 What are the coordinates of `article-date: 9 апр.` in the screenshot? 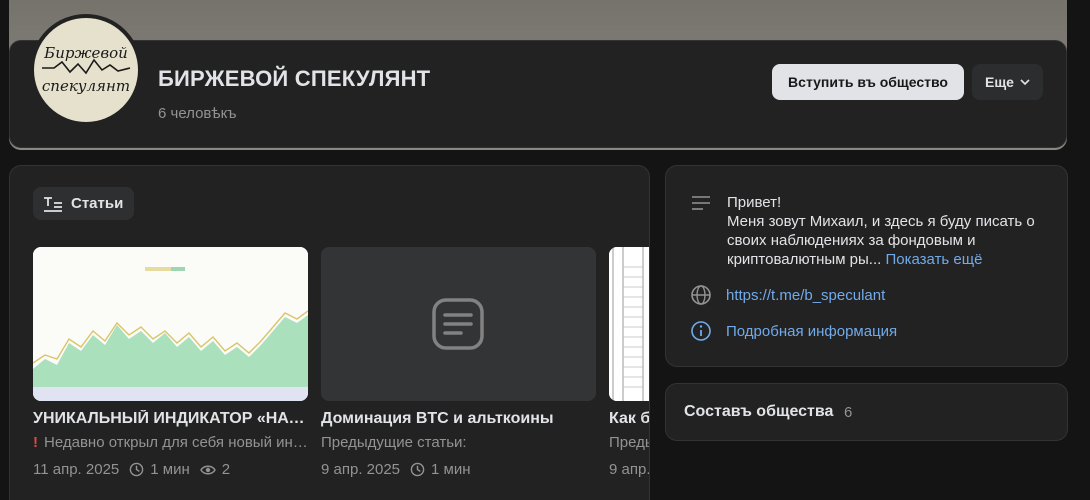 It's located at (629, 469).